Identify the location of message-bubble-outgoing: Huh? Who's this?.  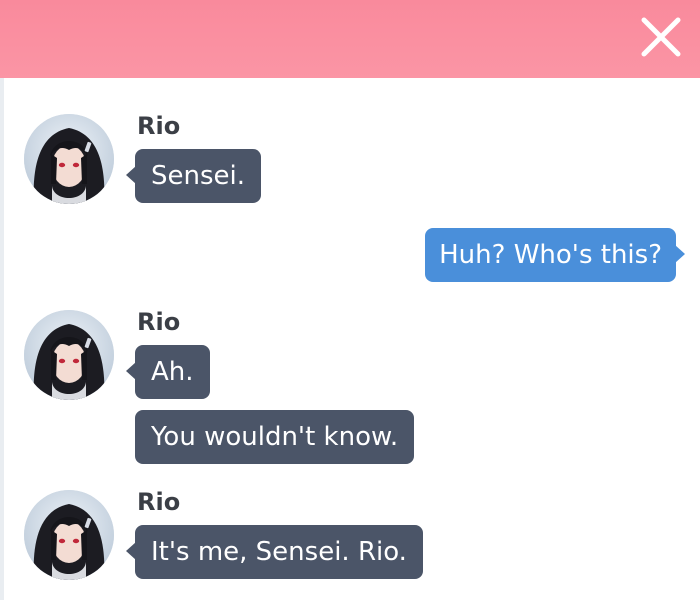
(555, 255).